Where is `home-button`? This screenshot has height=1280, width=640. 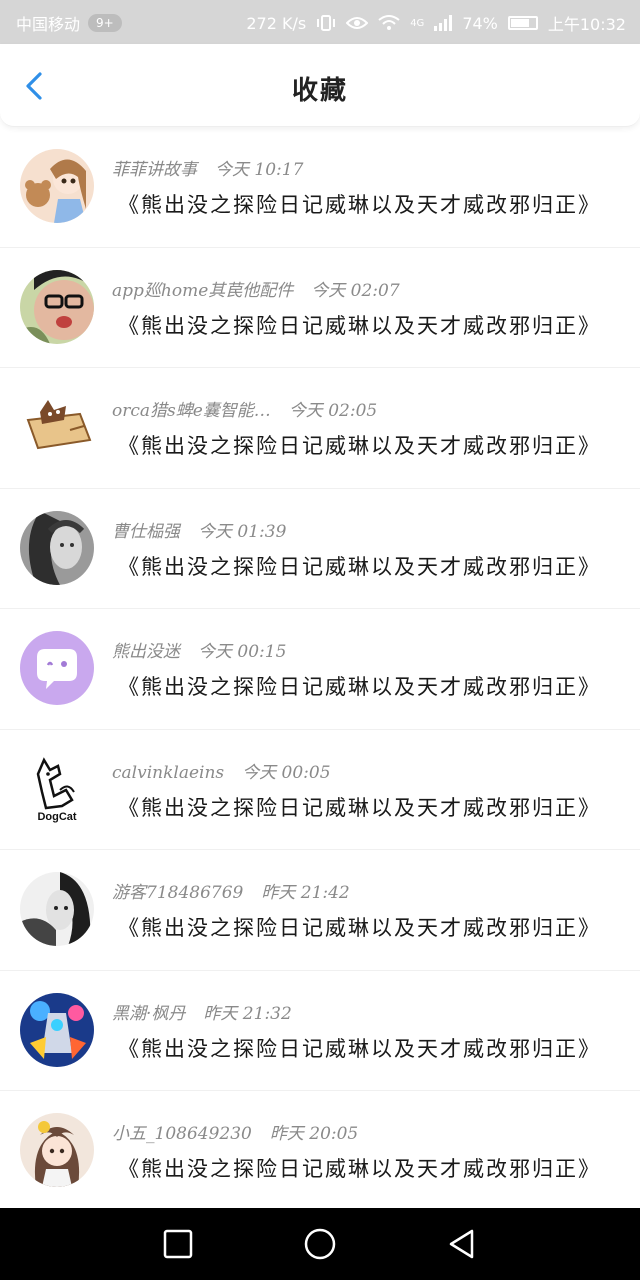 home-button is located at coordinates (320, 1244).